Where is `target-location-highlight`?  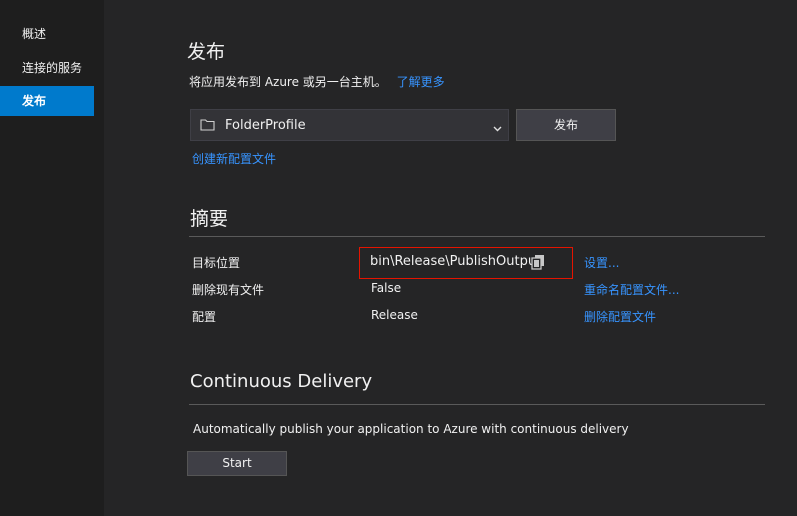
target-location-highlight is located at coordinates (466, 263).